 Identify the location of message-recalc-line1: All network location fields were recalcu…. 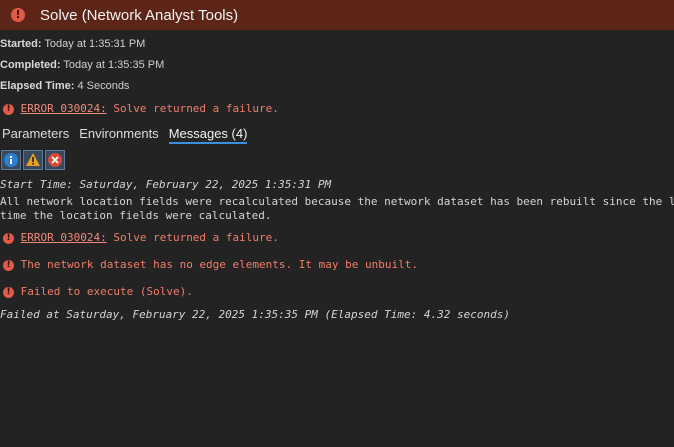
(337, 201).